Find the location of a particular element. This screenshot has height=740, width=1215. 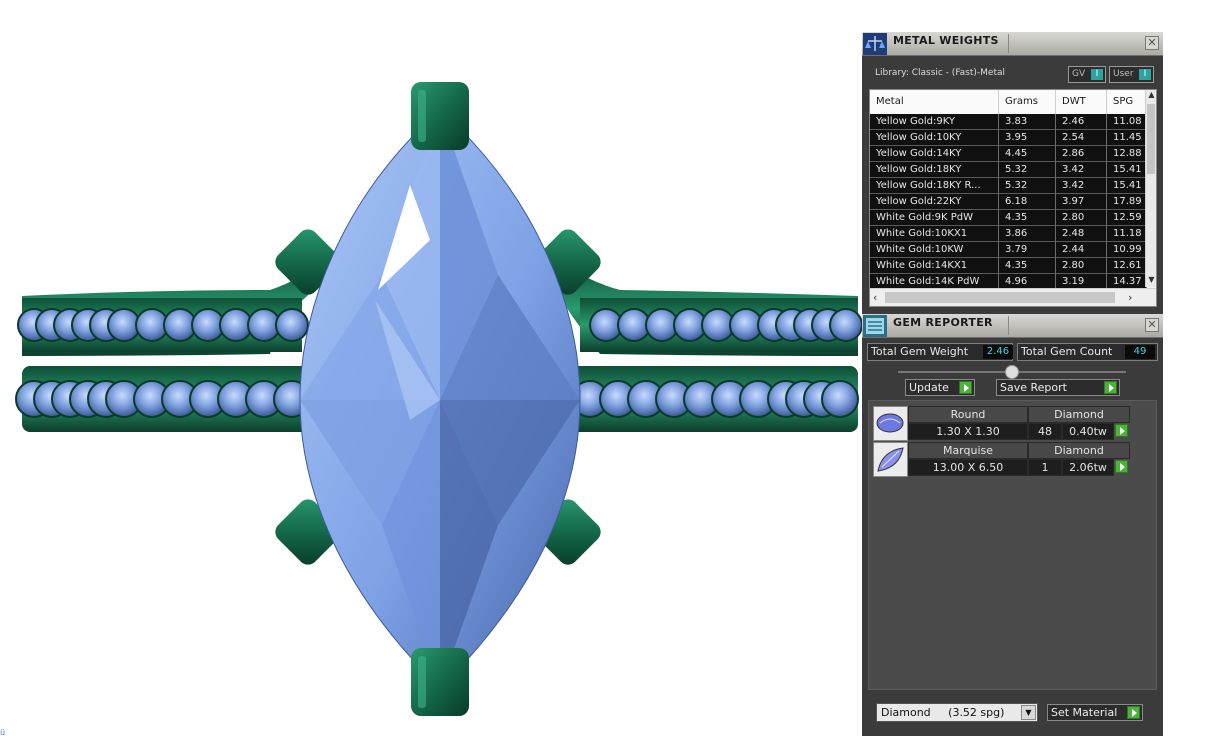

material-select-value: Diamond (3.52 spg) is located at coordinates (943, 712).